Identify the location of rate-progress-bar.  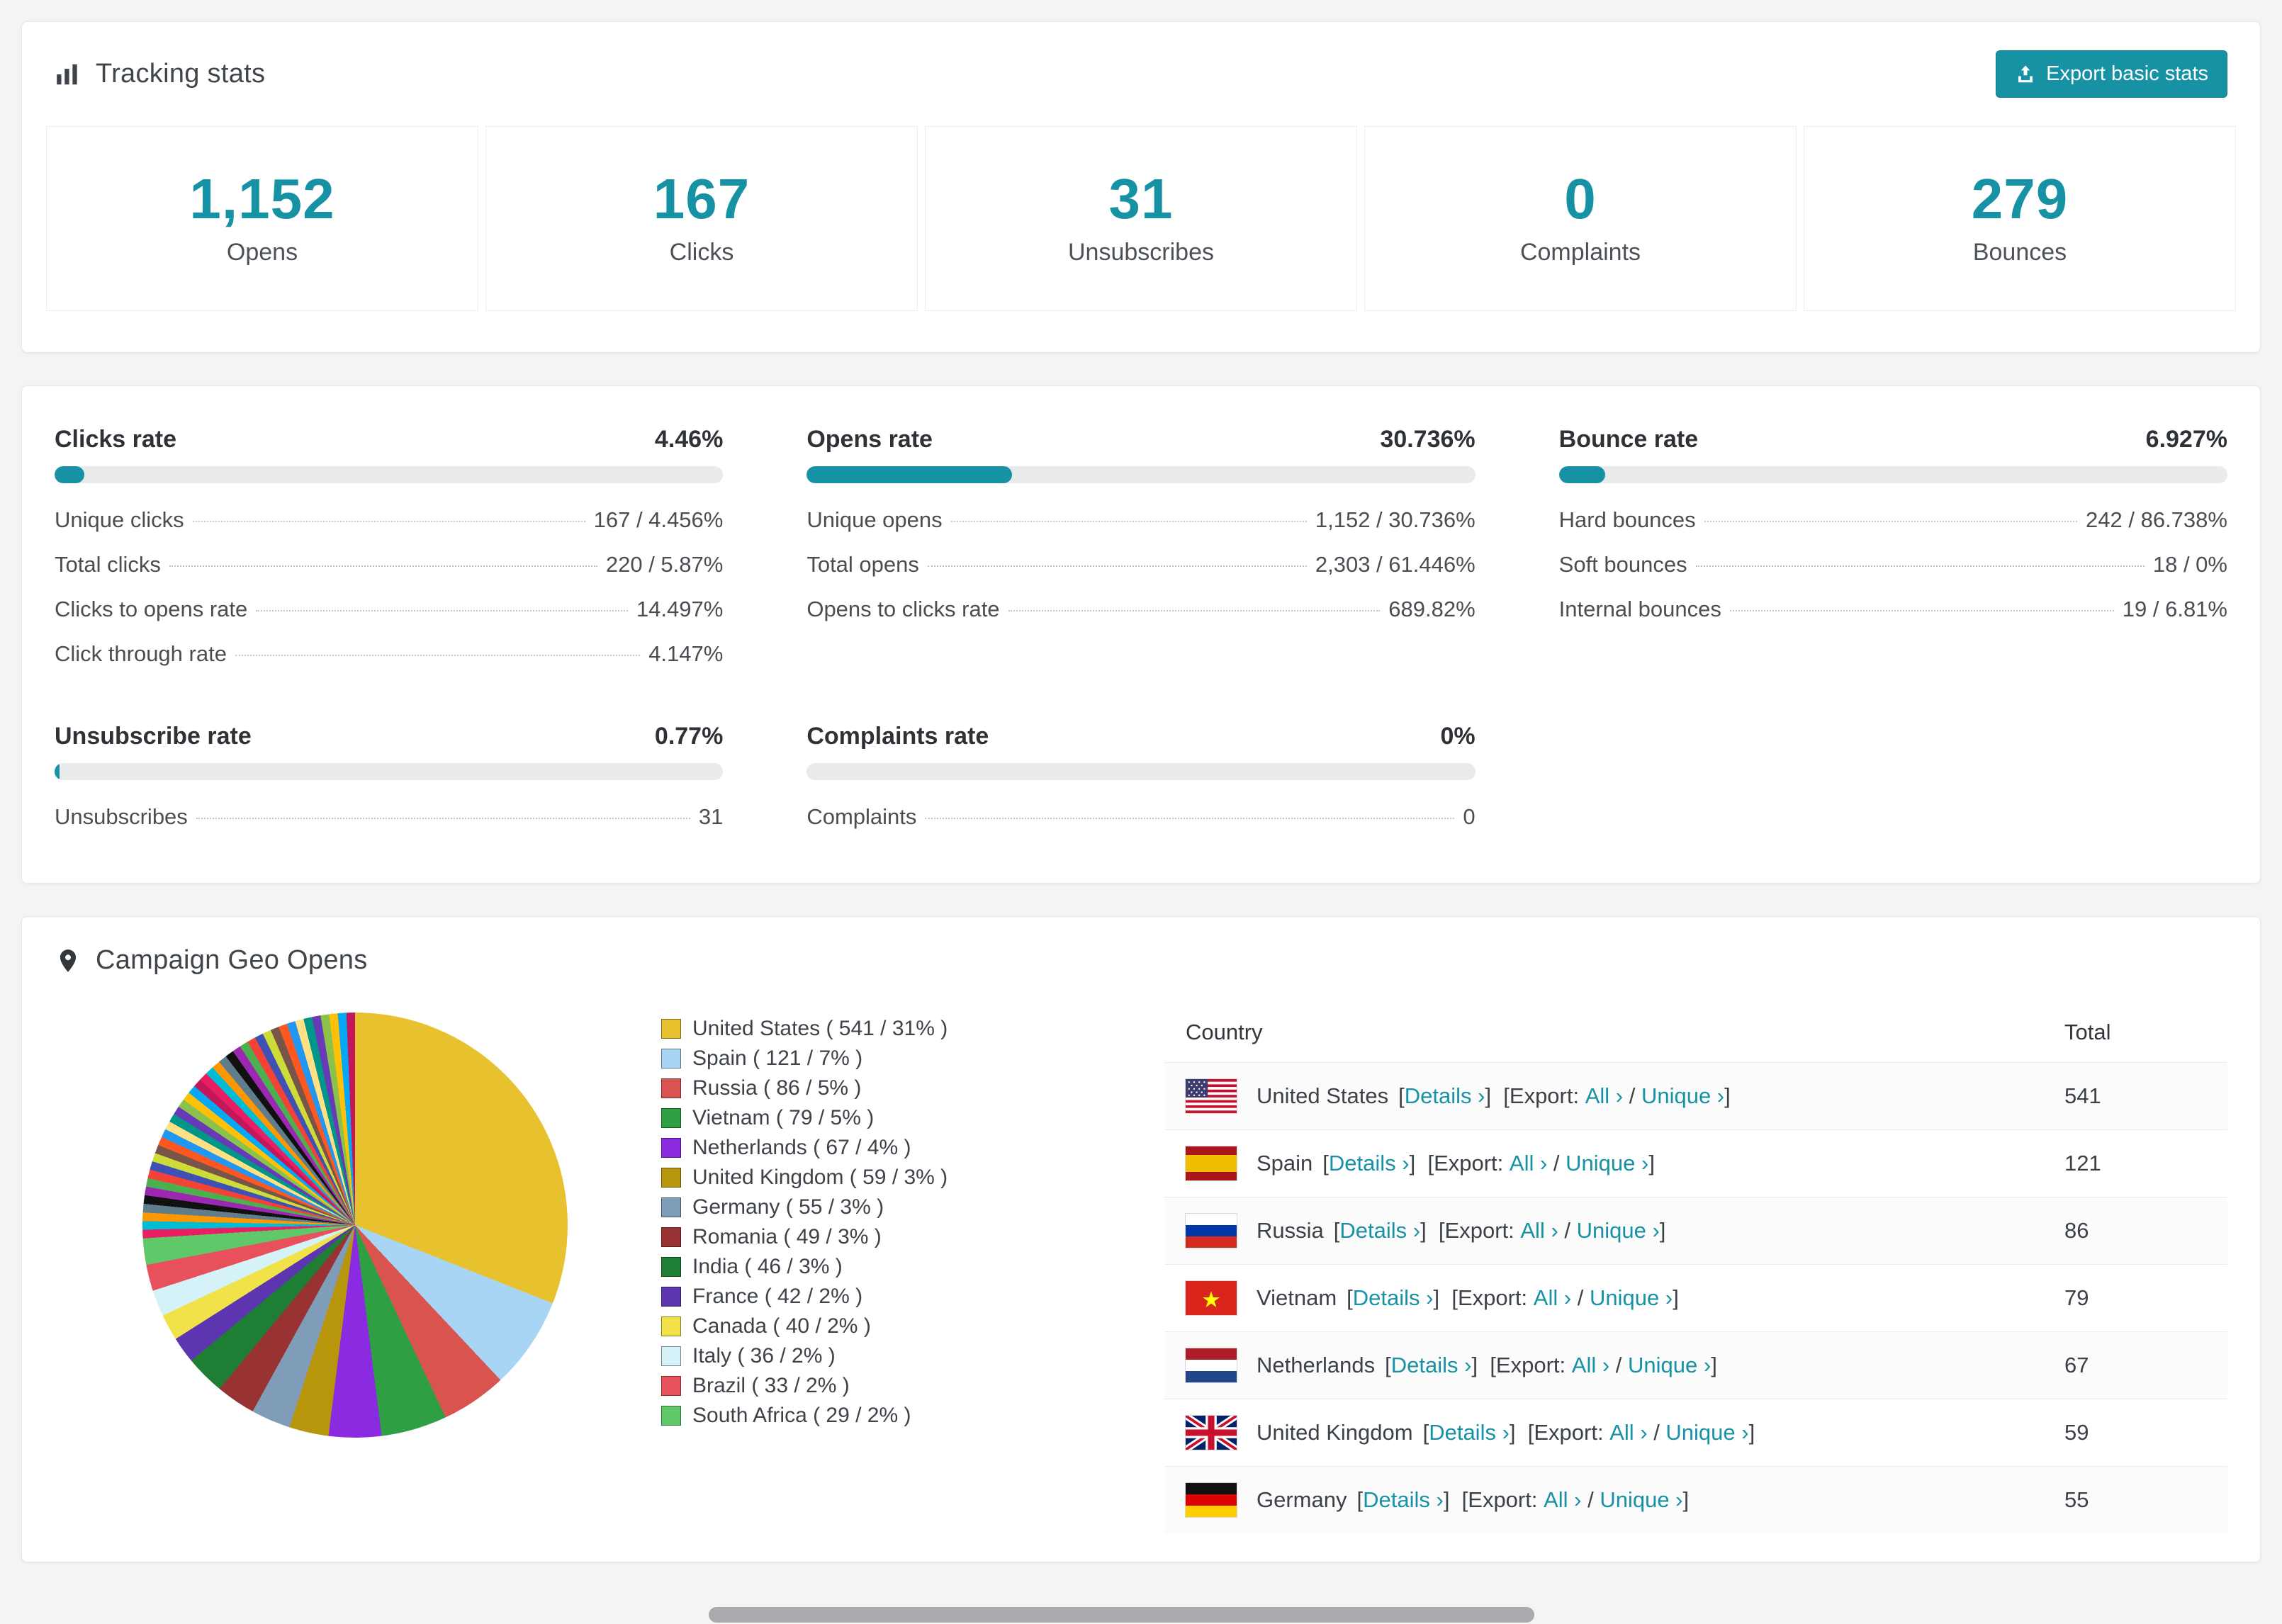
(1892, 475).